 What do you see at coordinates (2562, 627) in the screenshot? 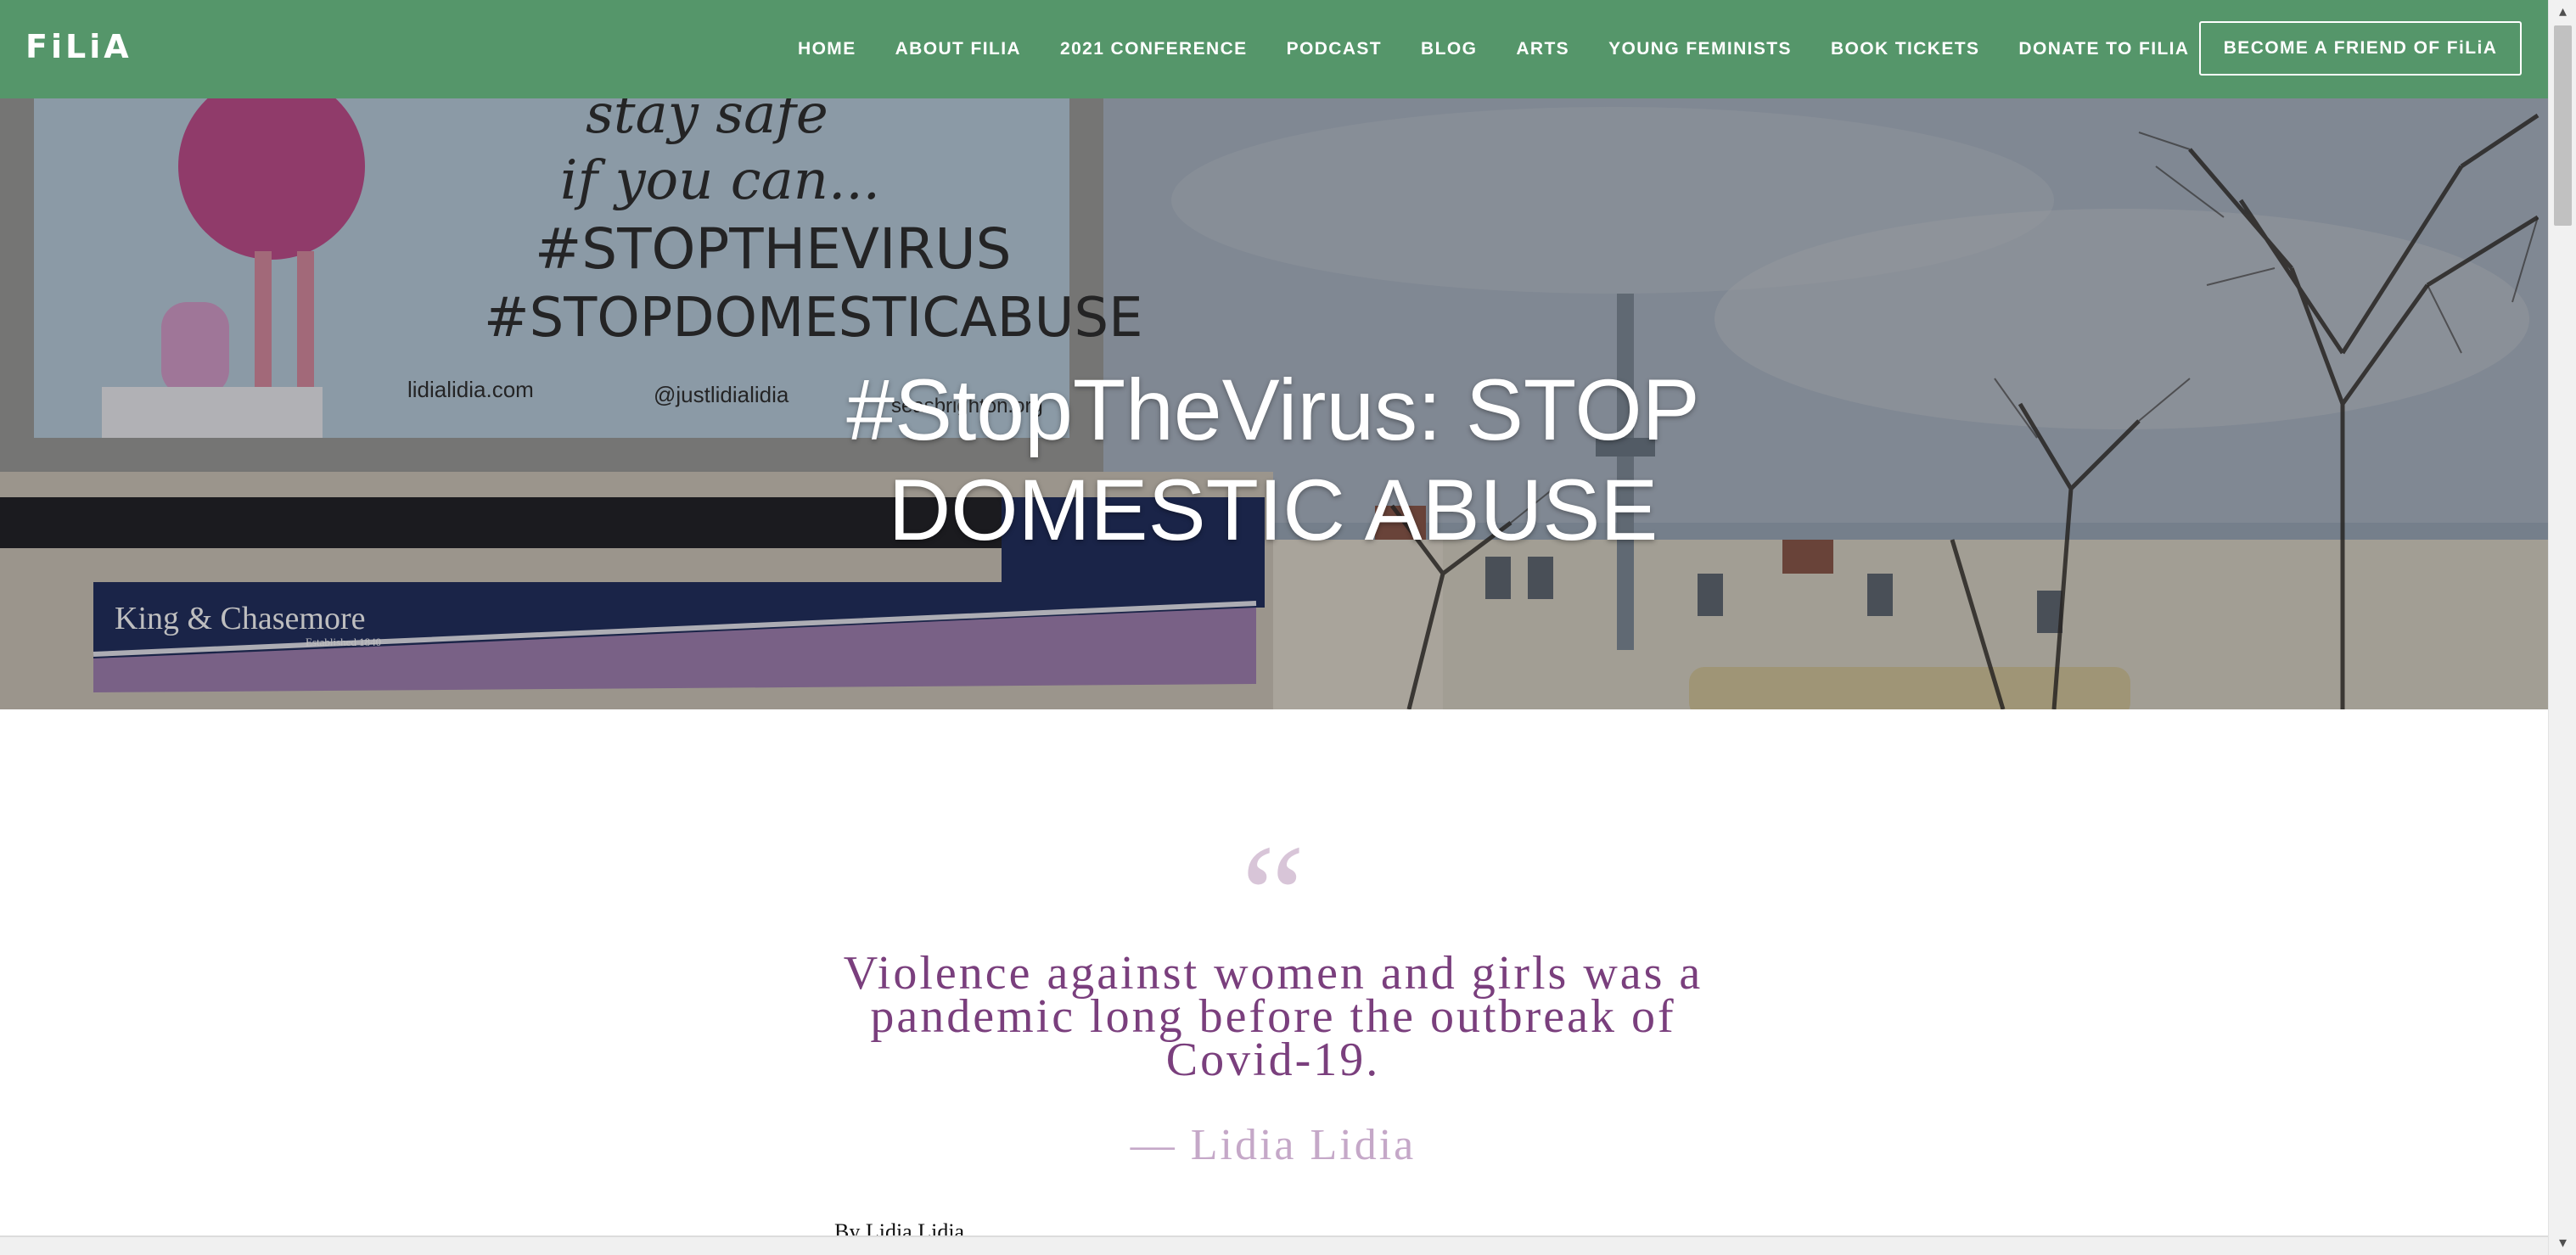
I see `vertical-scrollbar: ▴ ▾` at bounding box center [2562, 627].